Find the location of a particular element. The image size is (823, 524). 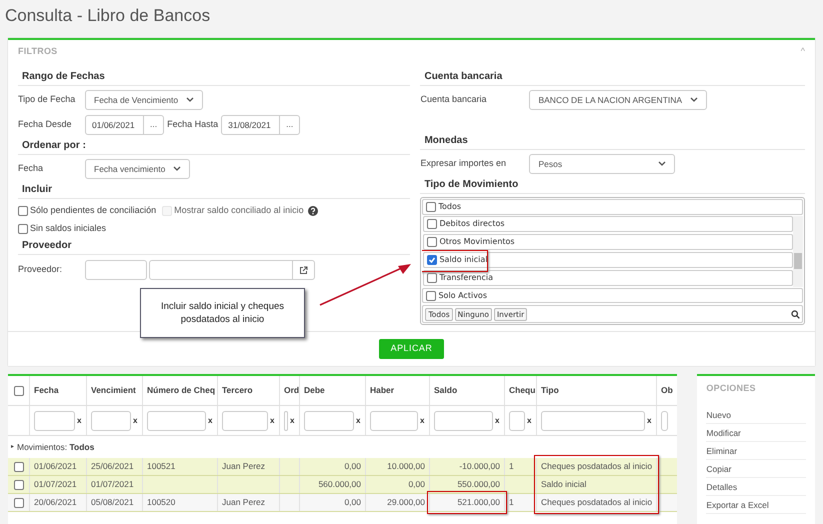

option-link: Copiar is located at coordinates (756, 469).